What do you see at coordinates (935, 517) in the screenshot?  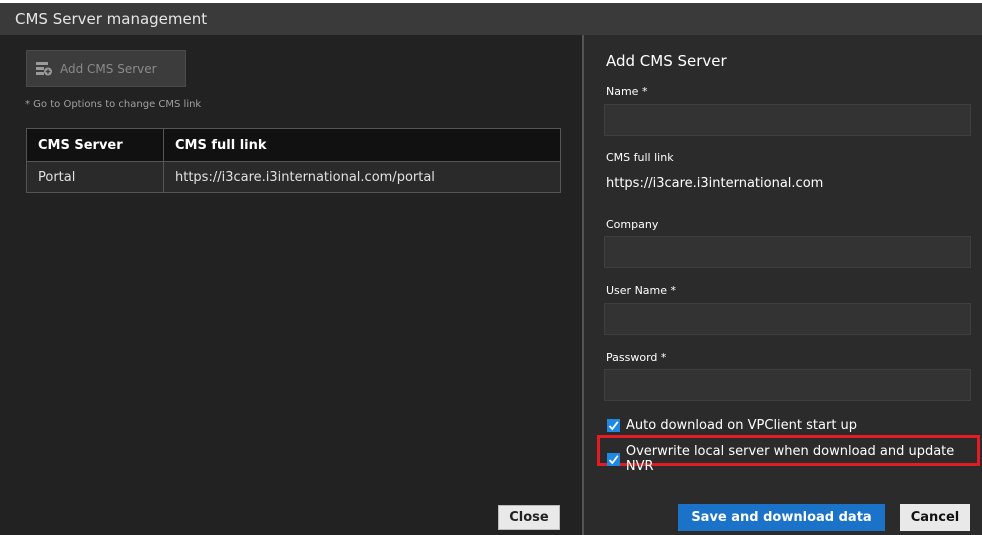 I see `cancel-button: Cancel` at bounding box center [935, 517].